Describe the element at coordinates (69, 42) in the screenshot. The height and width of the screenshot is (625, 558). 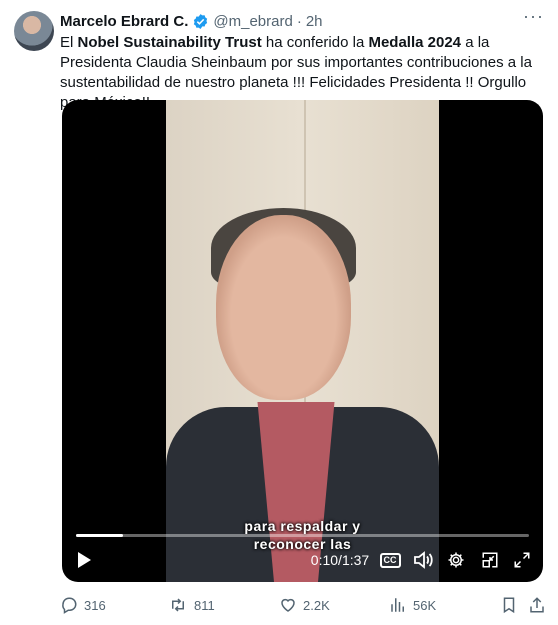
I see `tweet-text-part: El` at that location.